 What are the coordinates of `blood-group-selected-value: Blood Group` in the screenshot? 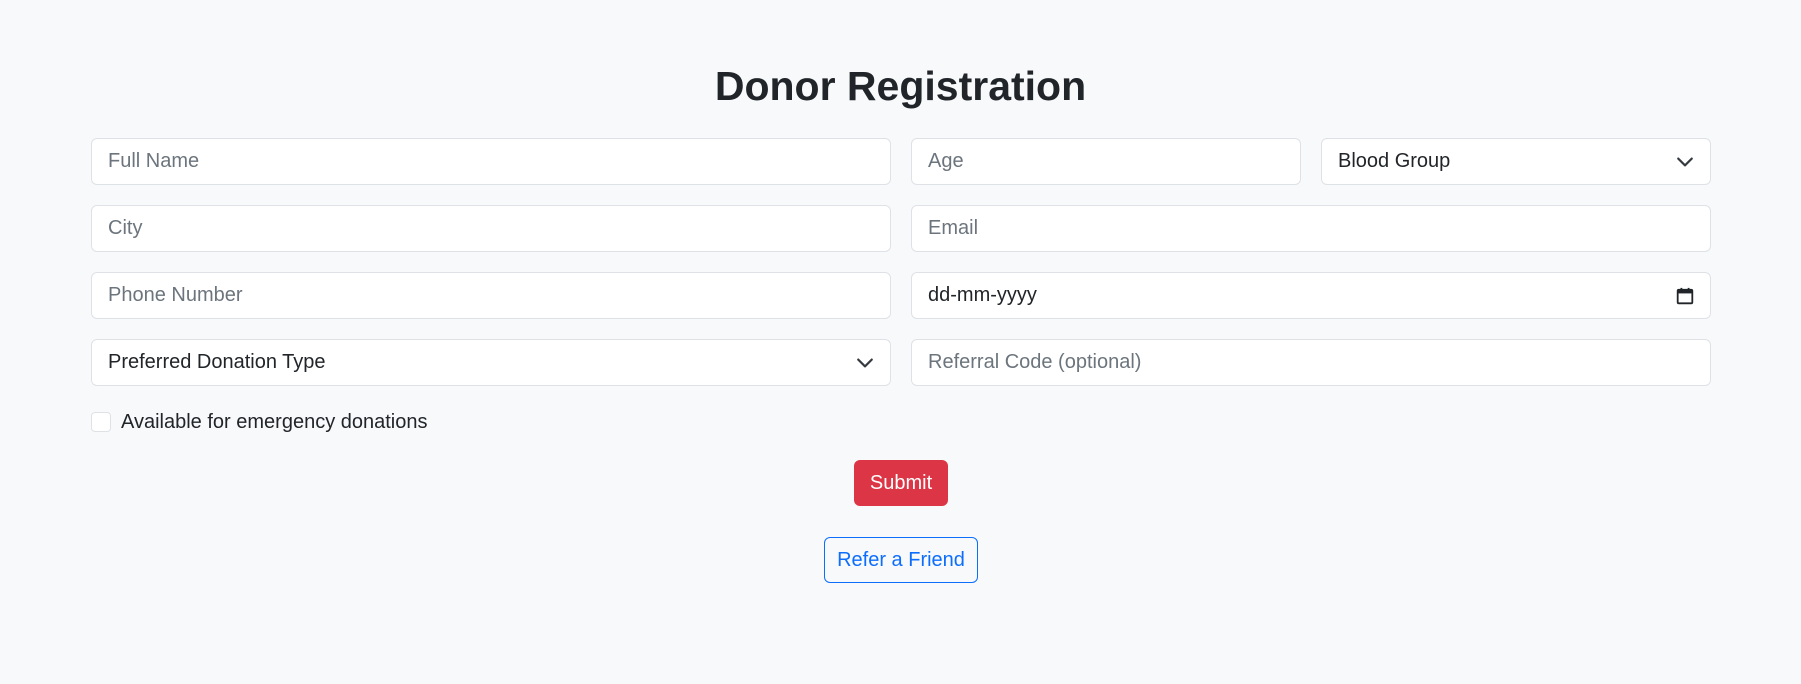 It's located at (1394, 161).